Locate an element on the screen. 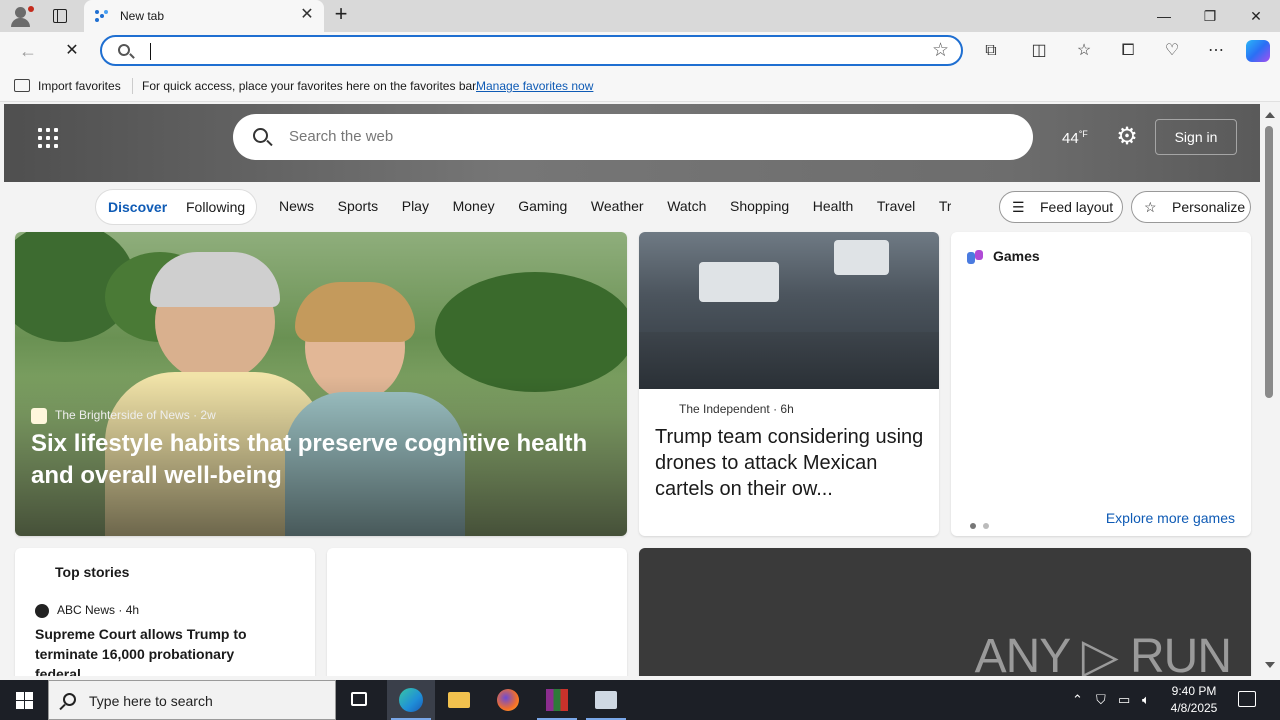 The width and height of the screenshot is (1280, 720). category-travel: Travel is located at coordinates (896, 206).